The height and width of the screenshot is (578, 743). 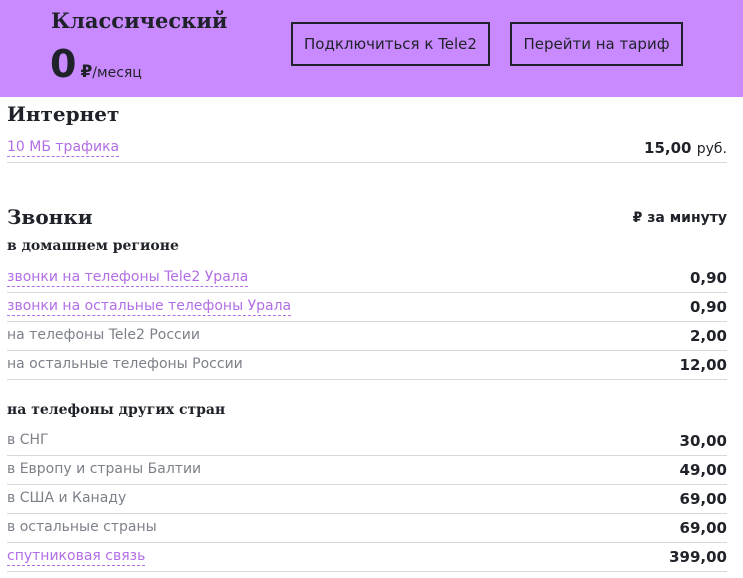 What do you see at coordinates (103, 335) in the screenshot?
I see `call-rate-label: на телефоны Tele2 России` at bounding box center [103, 335].